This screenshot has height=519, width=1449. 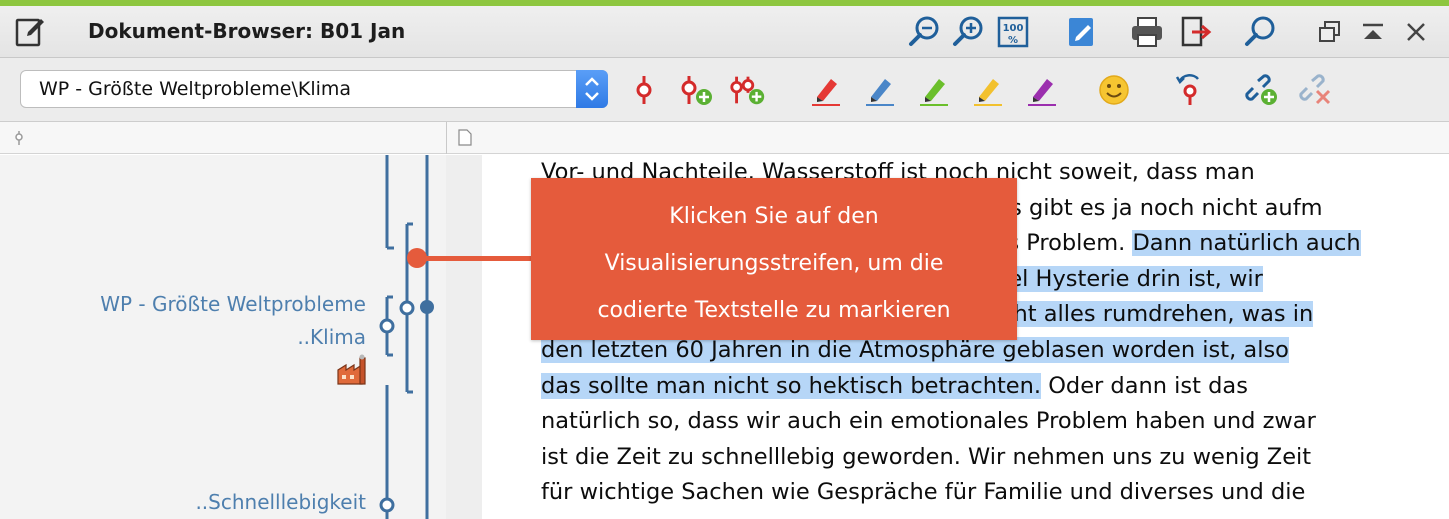 What do you see at coordinates (475, 258) in the screenshot?
I see `callout-pointer-line` at bounding box center [475, 258].